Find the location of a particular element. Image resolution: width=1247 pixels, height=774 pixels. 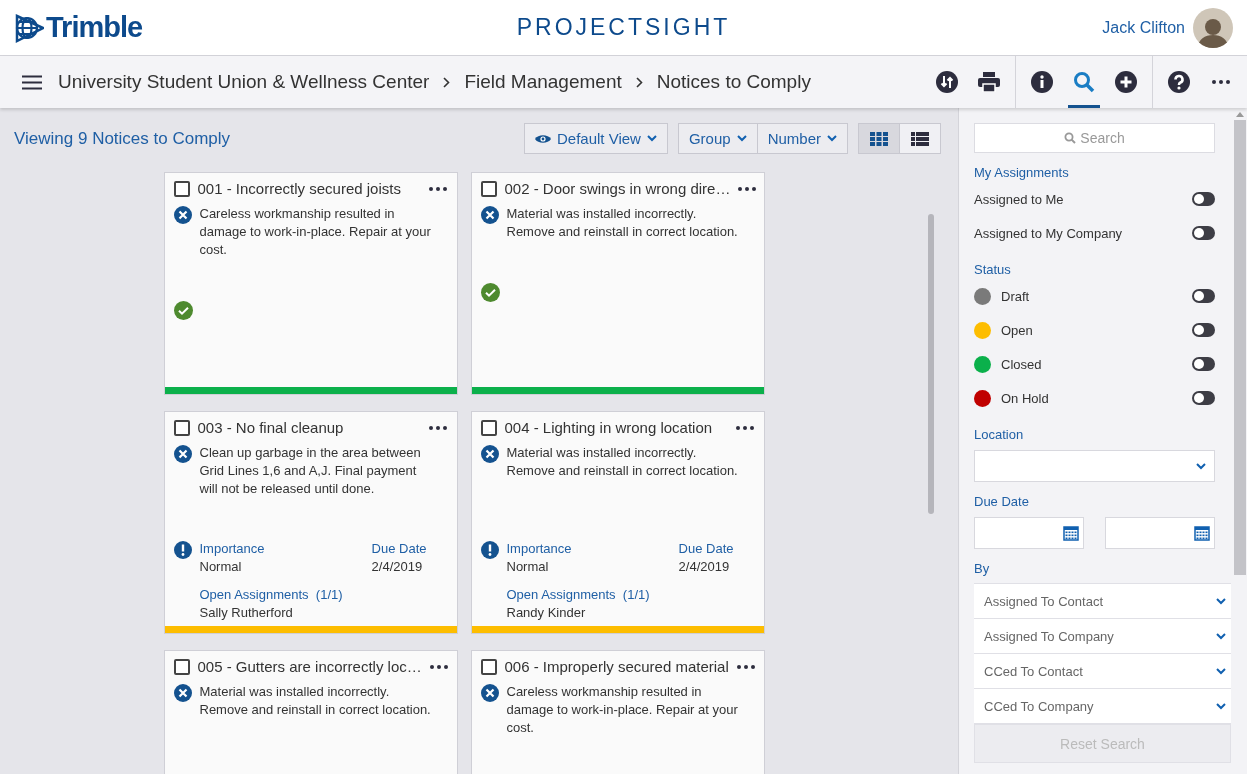

filter-dropdown: Assigned To Company is located at coordinates (1102, 636).